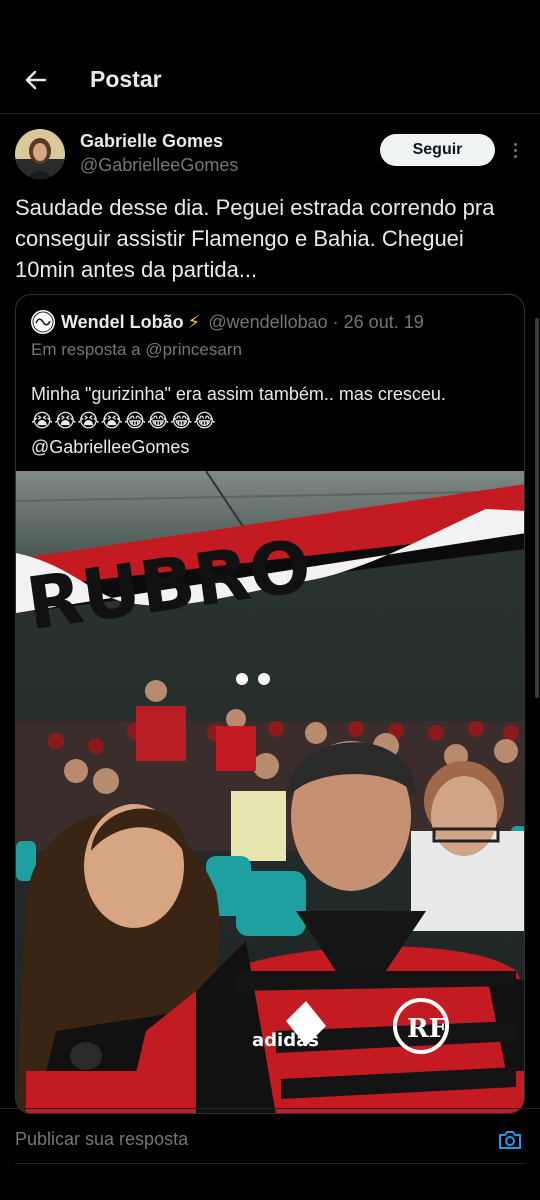 This screenshot has height=1200, width=540. What do you see at coordinates (537, 508) in the screenshot?
I see `scrollbar` at bounding box center [537, 508].